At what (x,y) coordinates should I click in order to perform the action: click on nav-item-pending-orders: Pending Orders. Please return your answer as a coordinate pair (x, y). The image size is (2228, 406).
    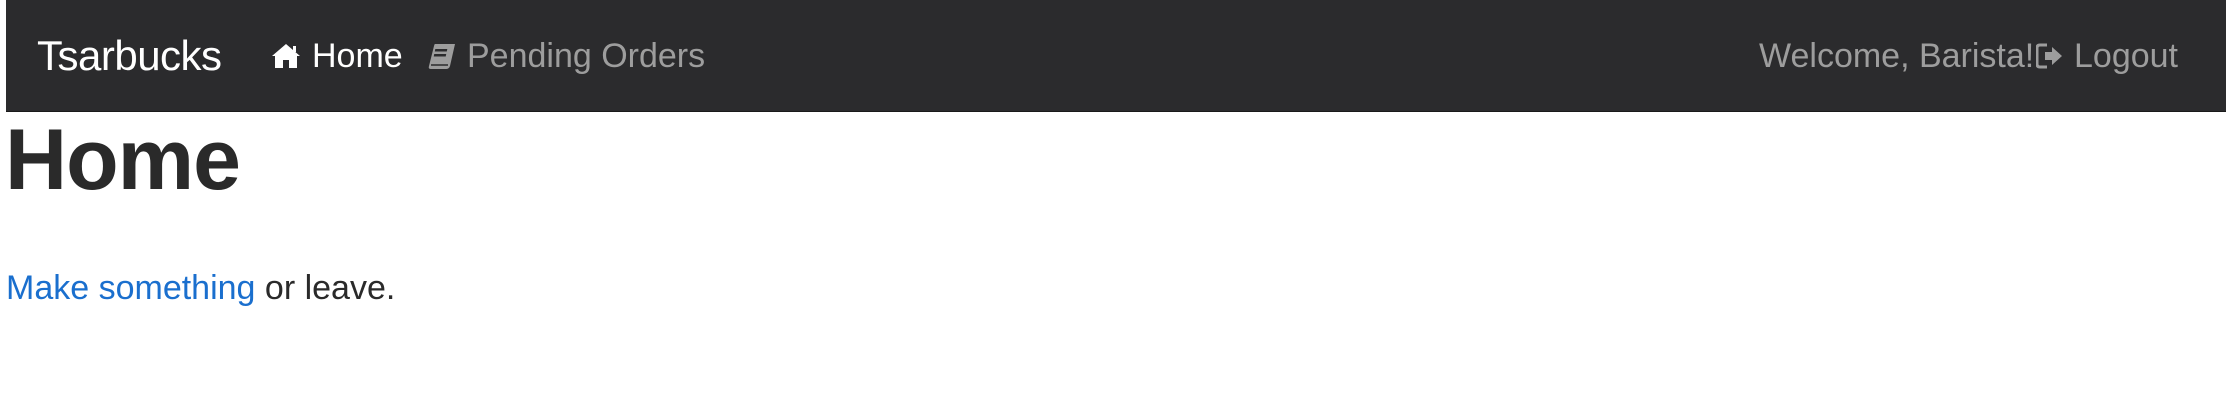
    Looking at the image, I should click on (566, 56).